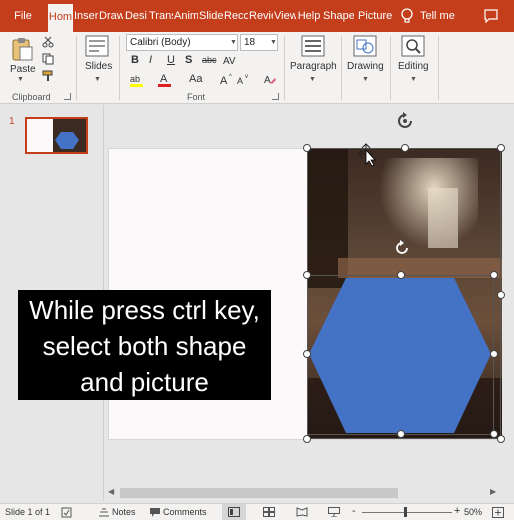 The image size is (514, 520). What do you see at coordinates (48, 42) in the screenshot?
I see `cut-icon` at bounding box center [48, 42].